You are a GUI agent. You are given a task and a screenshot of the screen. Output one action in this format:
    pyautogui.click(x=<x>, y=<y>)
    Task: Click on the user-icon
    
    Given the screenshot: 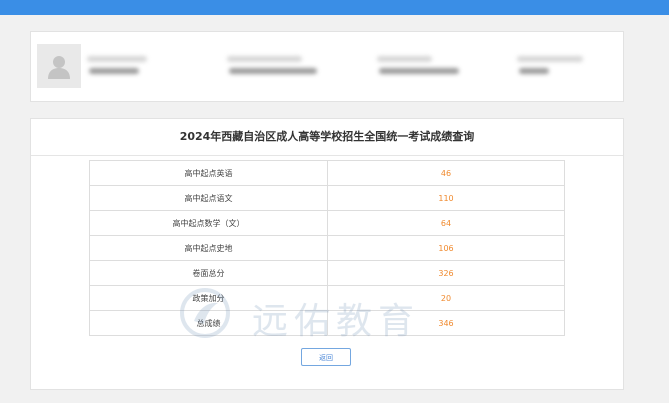 What is the action you would take?
    pyautogui.click(x=59, y=67)
    